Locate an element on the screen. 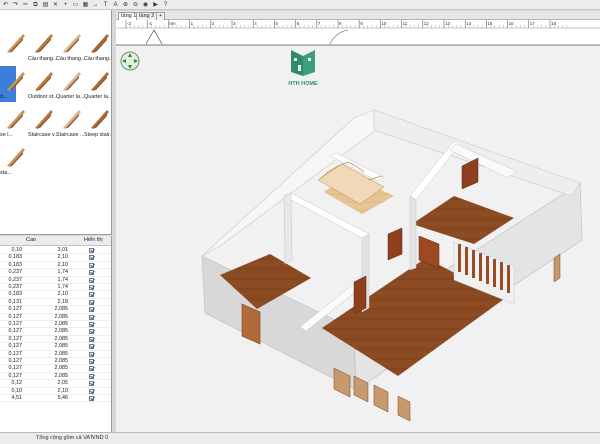 The height and width of the screenshot is (444, 600). column-header-visible: Hiển thị is located at coordinates (93, 240).